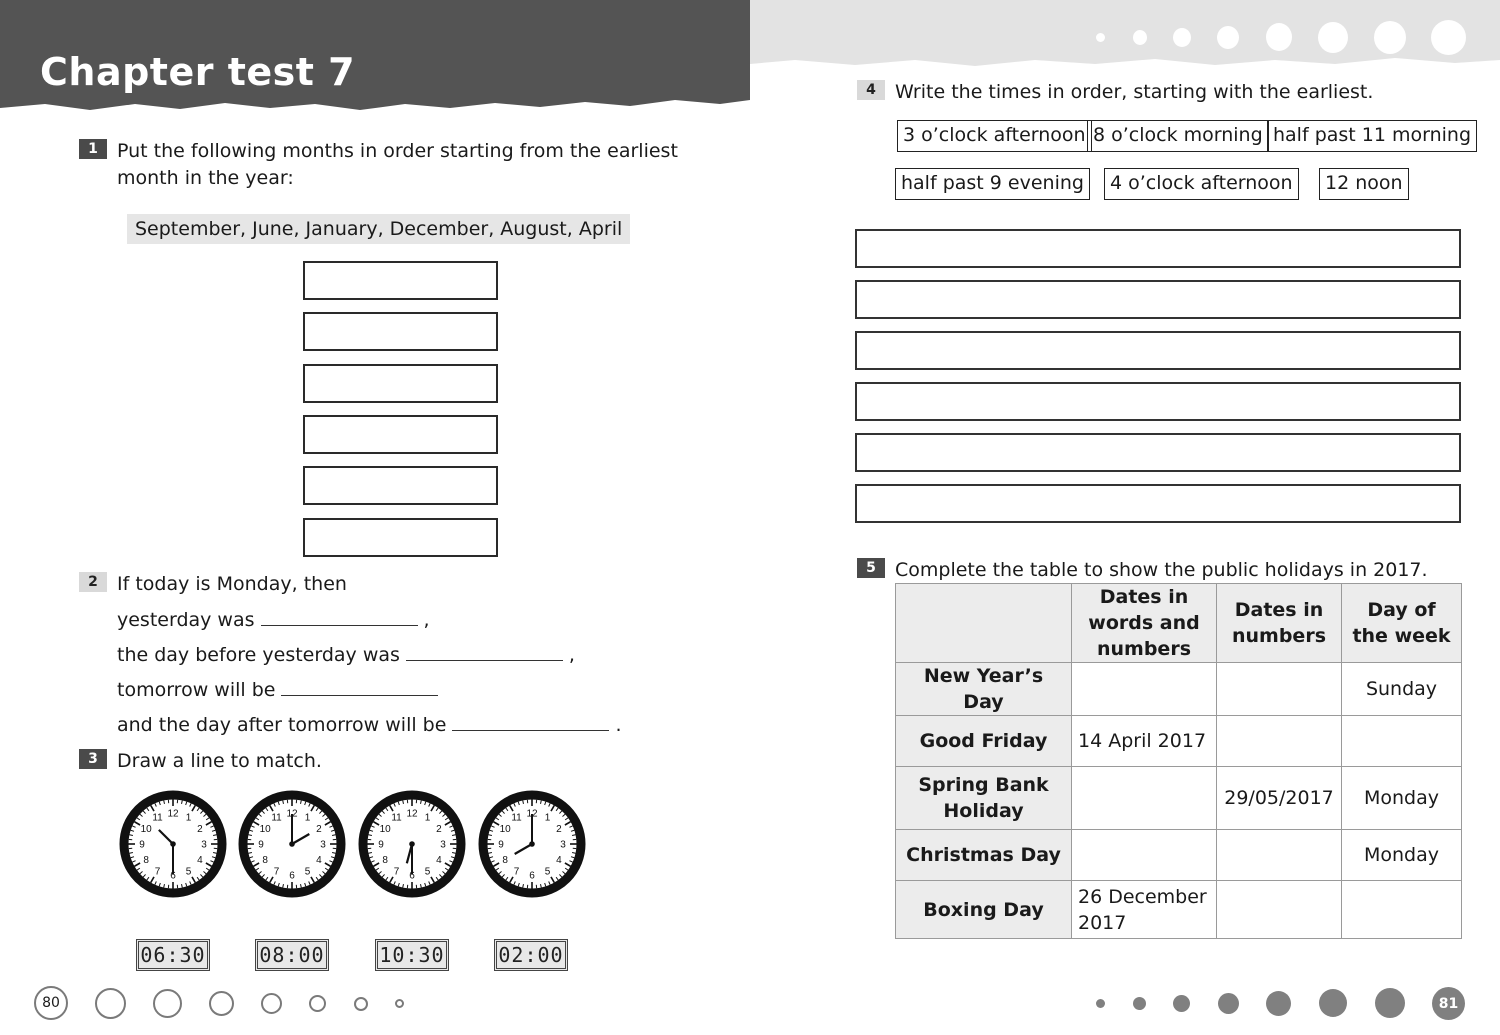 The image size is (1500, 1035). Describe the element at coordinates (1279, 798) in the screenshot. I see `date-numbers-cell: 29/05/2017` at that location.